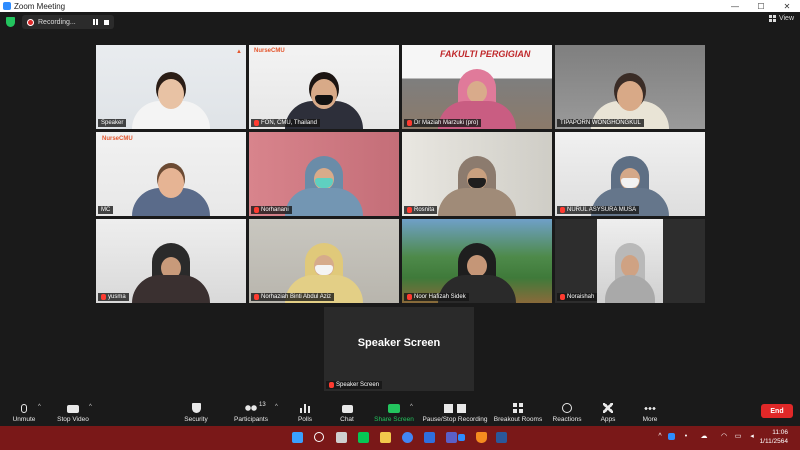 The width and height of the screenshot is (800, 450). What do you see at coordinates (341, 437) in the screenshot?
I see `task-view-icon` at bounding box center [341, 437].